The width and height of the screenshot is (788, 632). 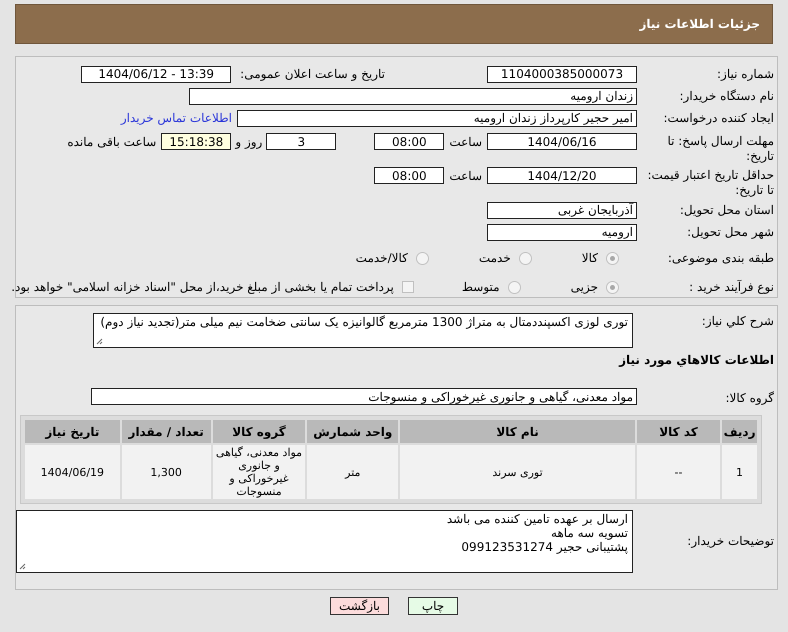 I want to click on field-label: ایجاد کننده درخواست:, so click(x=718, y=118).